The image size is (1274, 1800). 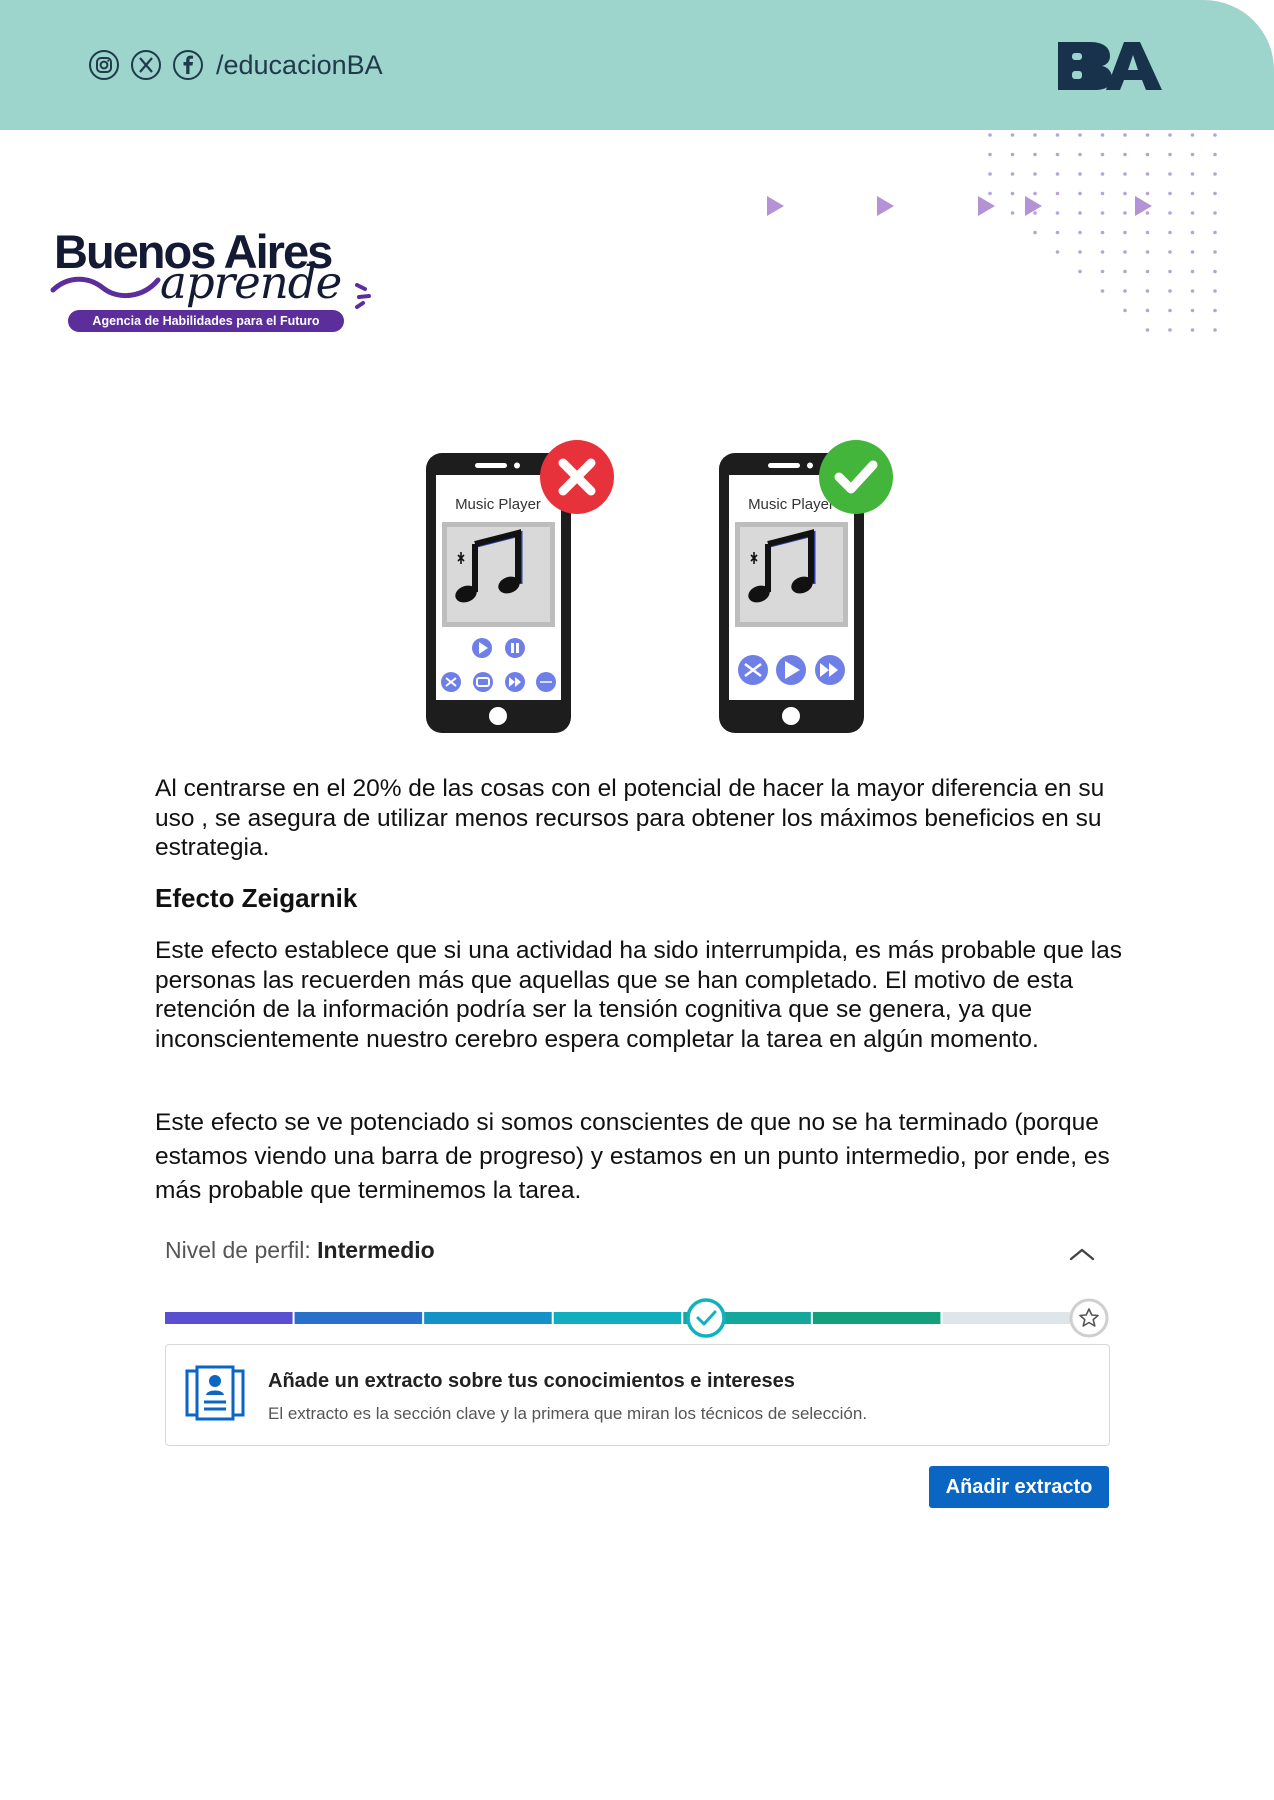 What do you see at coordinates (617, 1318) in the screenshot?
I see `progress-segments` at bounding box center [617, 1318].